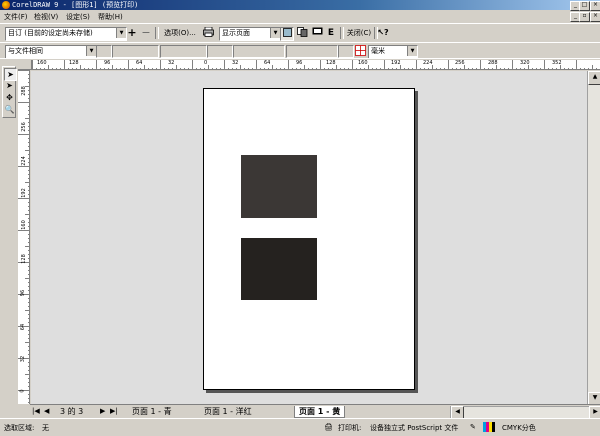  What do you see at coordinates (25, 65) in the screenshot?
I see `ruler-origin-corner` at bounding box center [25, 65].